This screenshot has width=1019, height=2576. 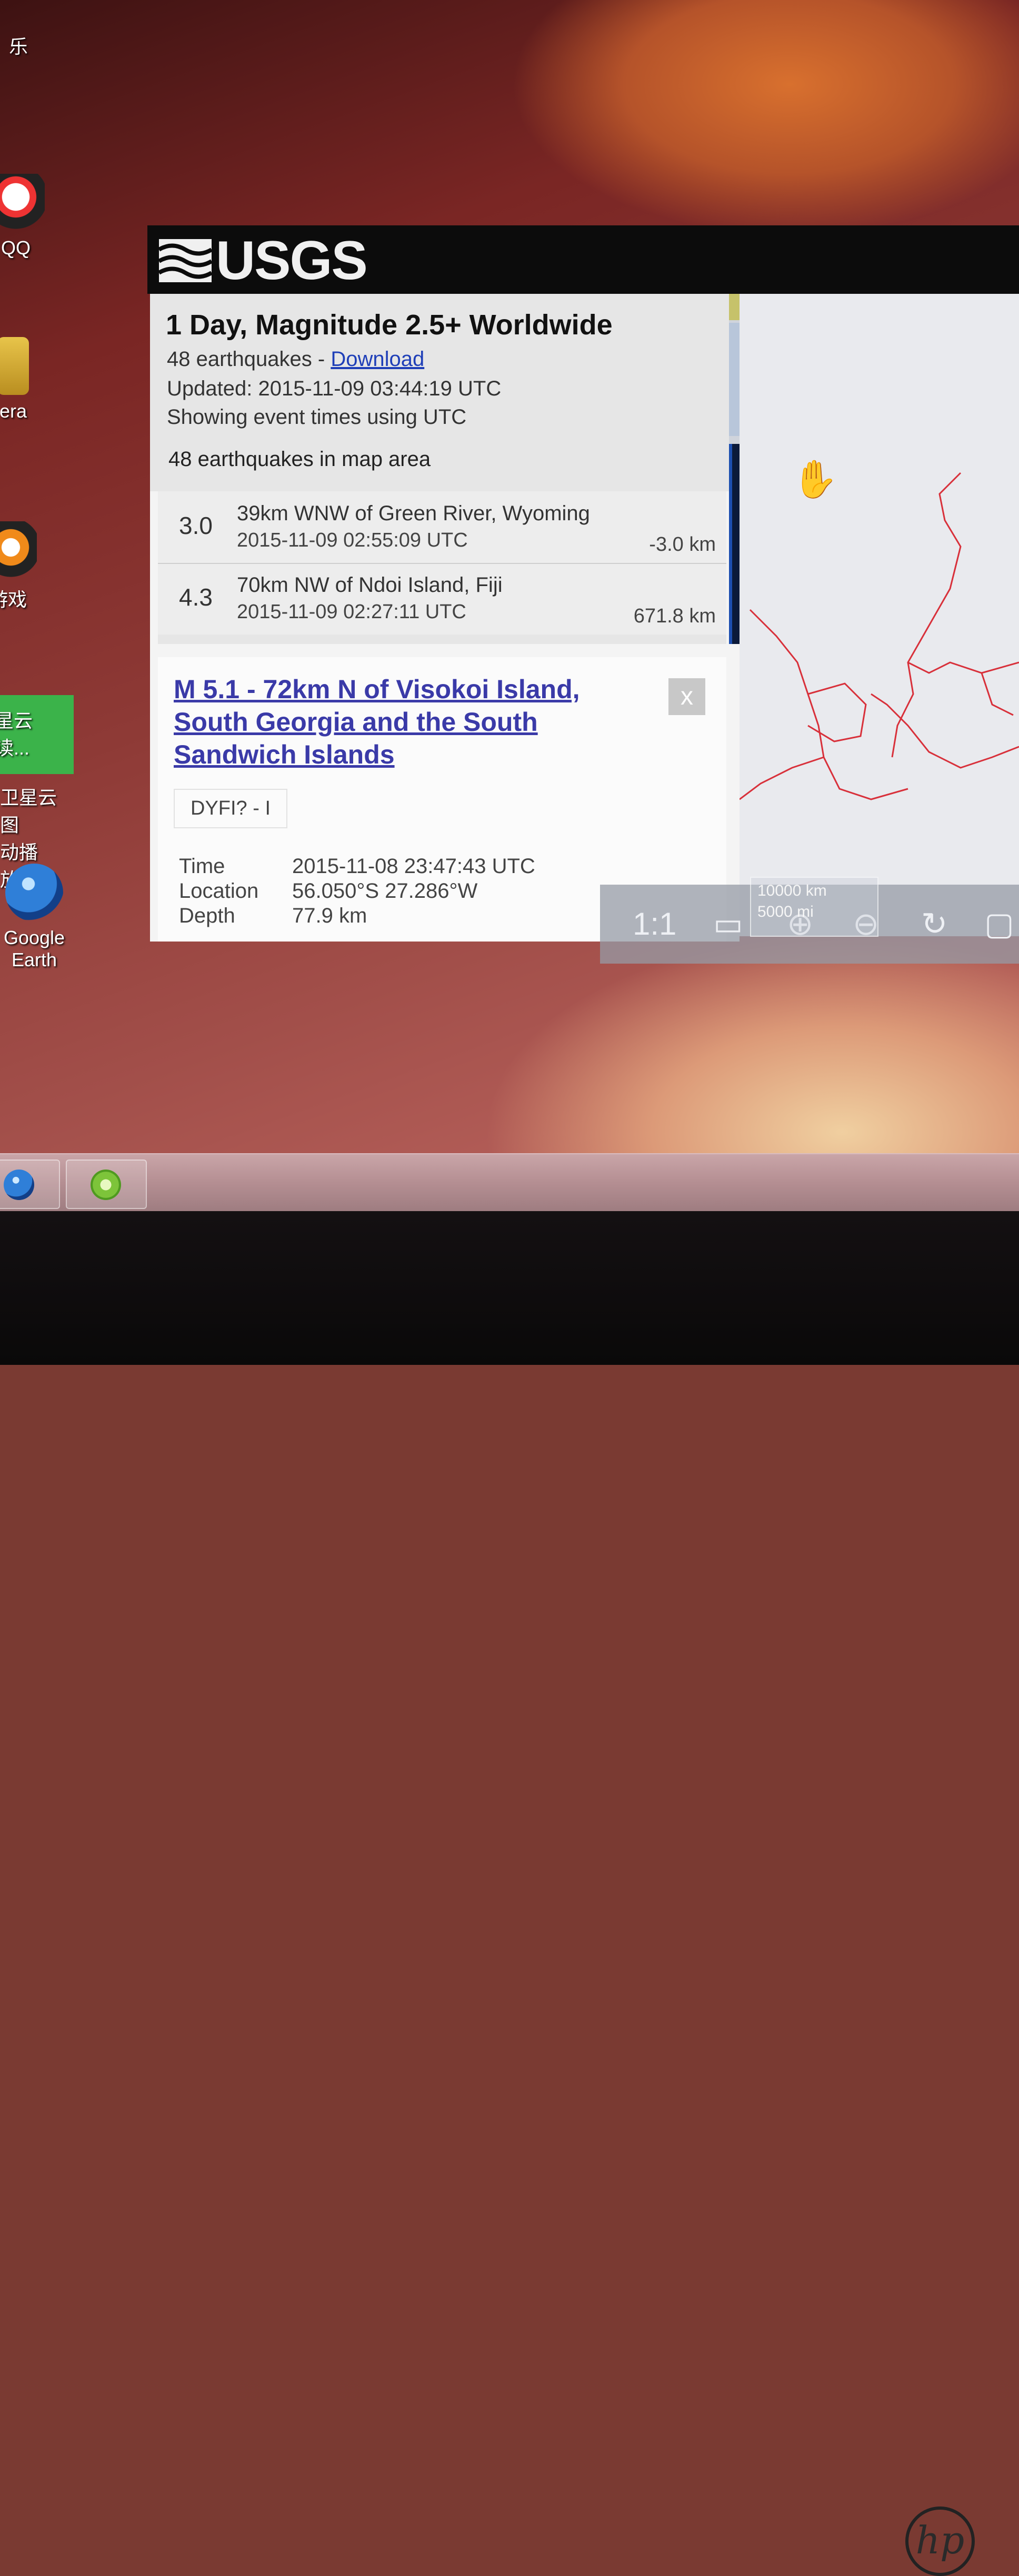 I want to click on rotate-icon: ↻, so click(x=934, y=924).